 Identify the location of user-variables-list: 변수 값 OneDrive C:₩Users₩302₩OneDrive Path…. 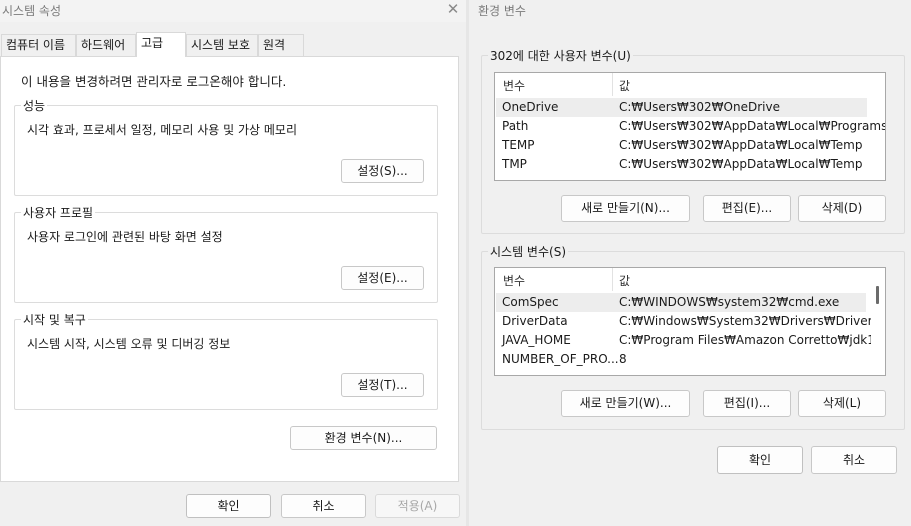
(690, 126).